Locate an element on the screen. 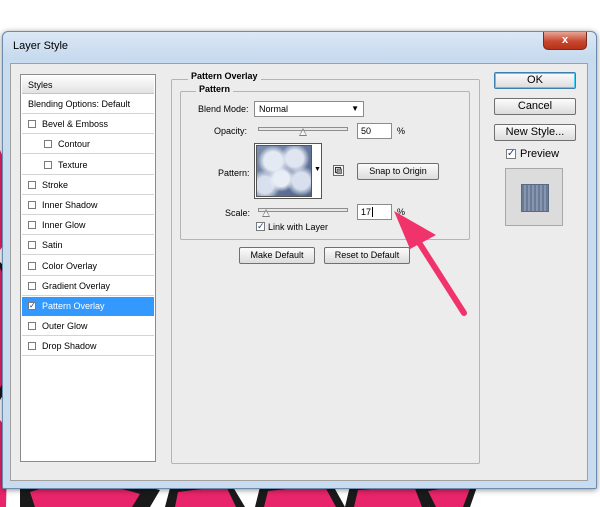 Image resolution: width=600 pixels, height=507 pixels. snap-to-origin-button: Snap to Origin is located at coordinates (398, 171).